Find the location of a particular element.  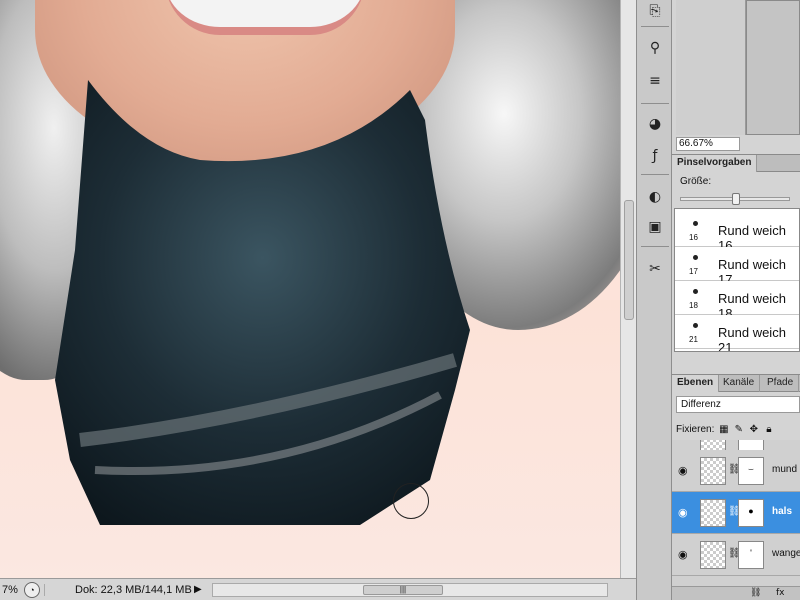

layer-row: ◉ ⛓ ⌣ mund is located at coordinates (736, 471).